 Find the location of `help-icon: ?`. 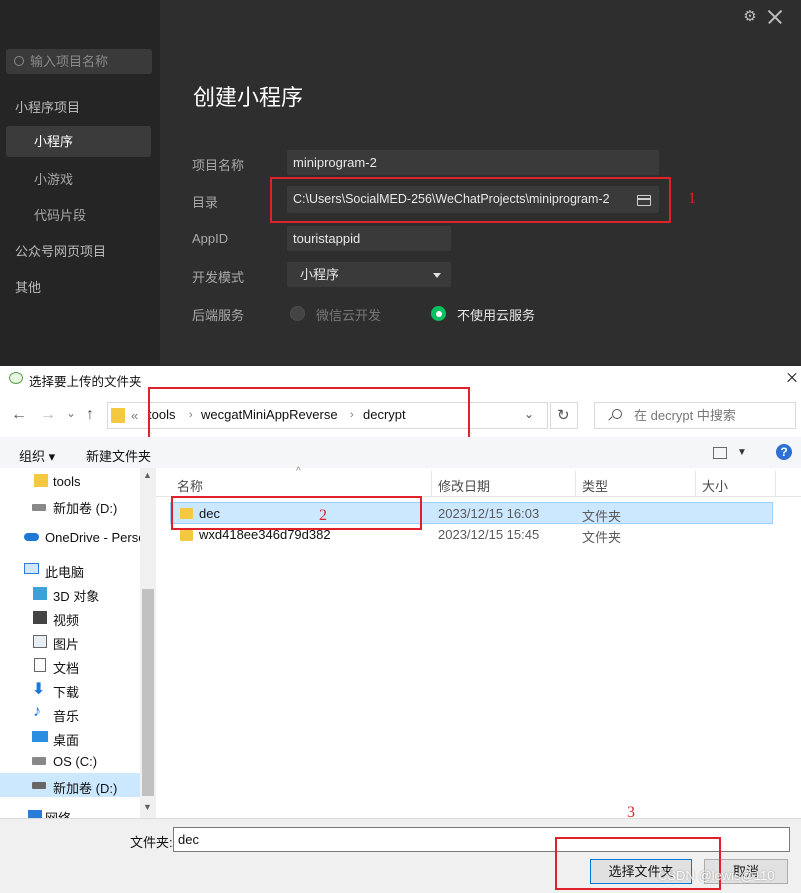

help-icon: ? is located at coordinates (784, 452).